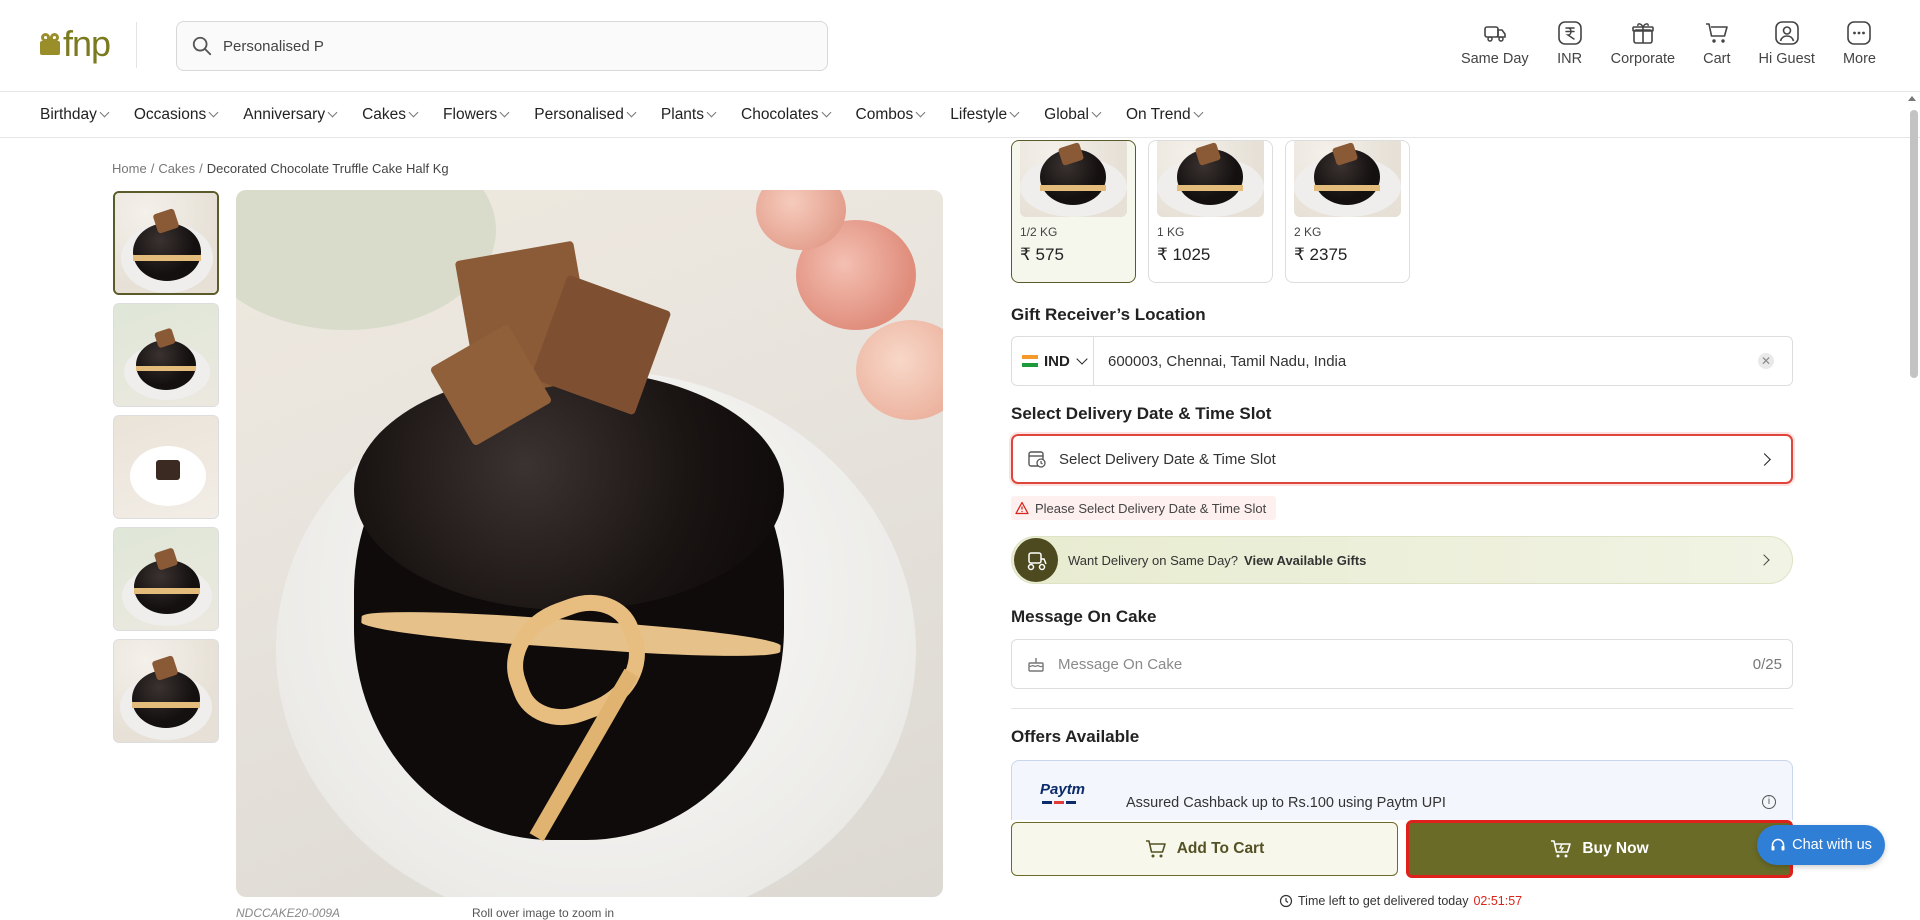 This screenshot has height=920, width=1920. I want to click on nav-item-on-trend: On Trend, so click(1165, 115).